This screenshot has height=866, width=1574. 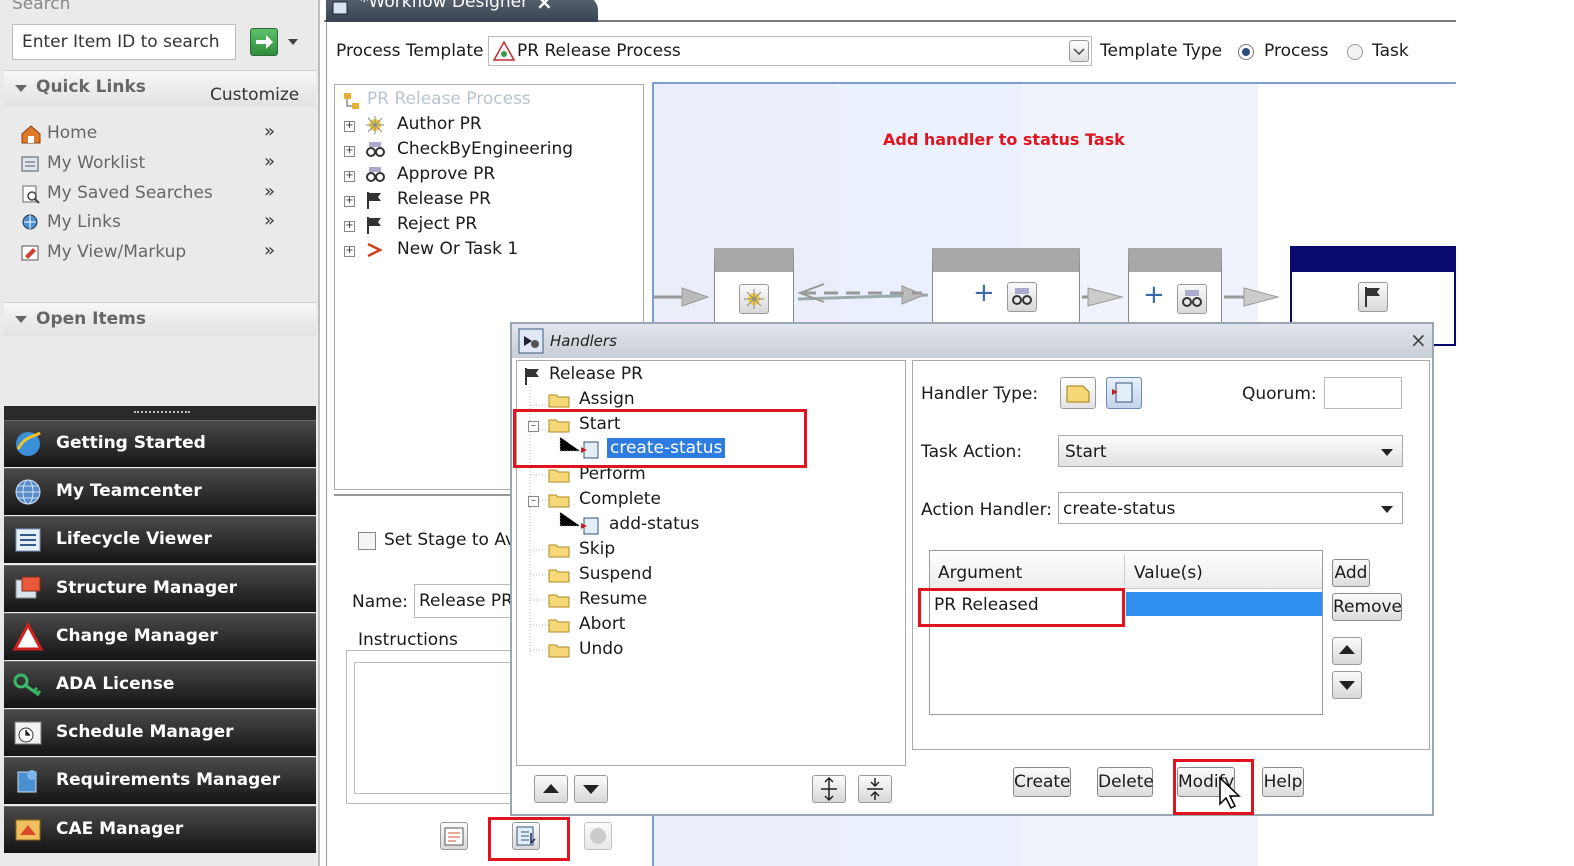 I want to click on schedule-icon, so click(x=28, y=733).